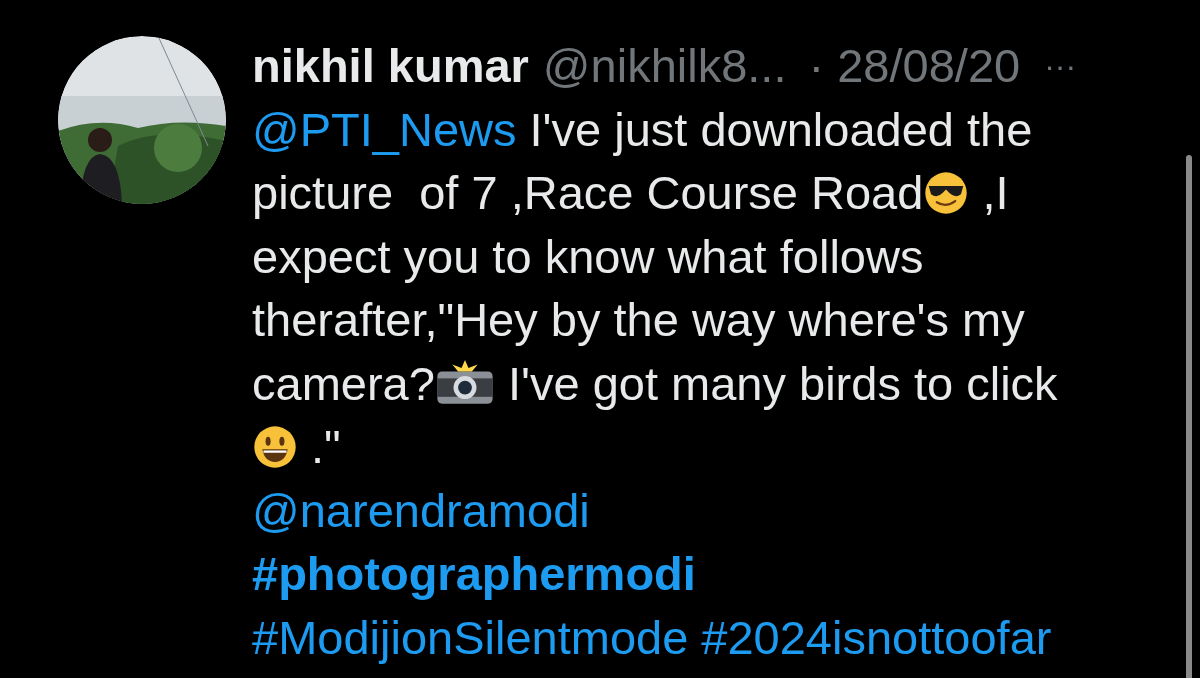 The width and height of the screenshot is (1200, 678). Describe the element at coordinates (390, 66) in the screenshot. I see `author-name: nikhil kumar` at that location.